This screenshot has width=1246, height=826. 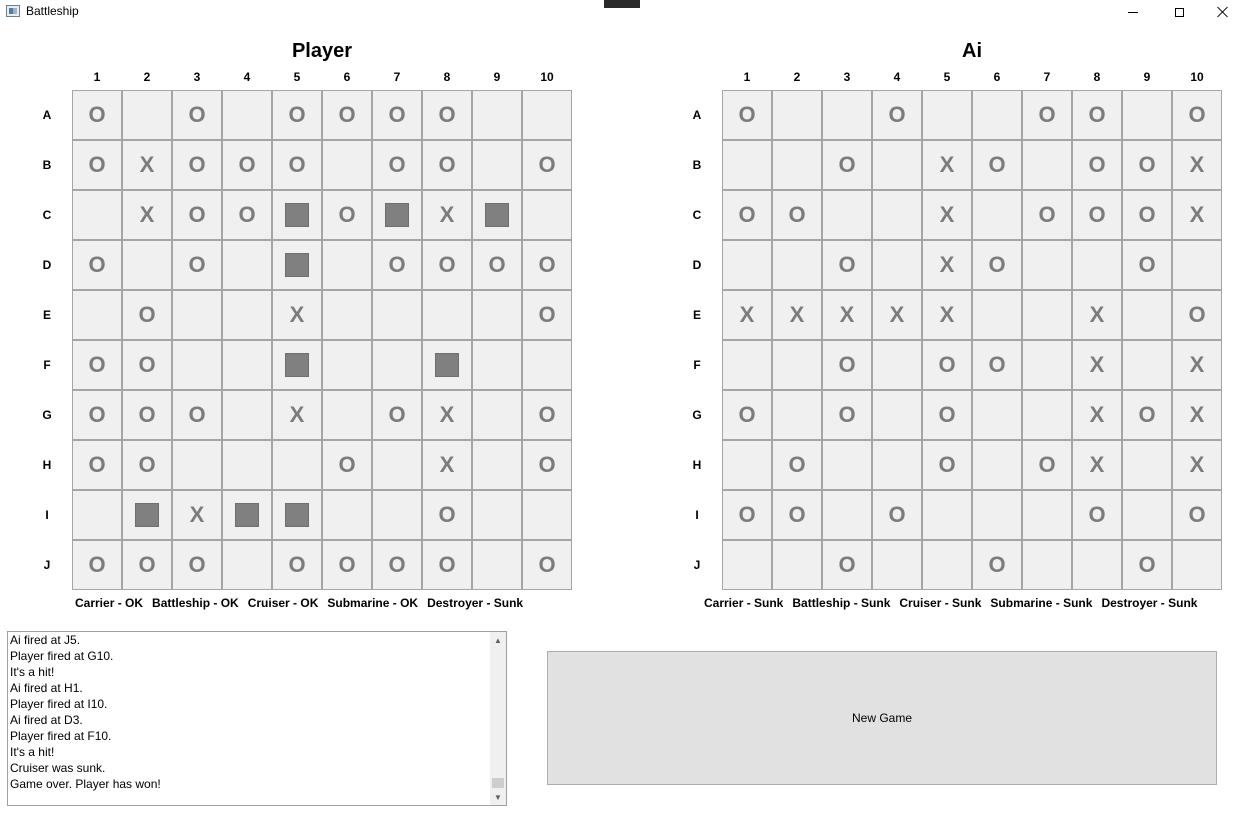 What do you see at coordinates (1047, 215) in the screenshot?
I see `grid-cell-C7: O` at bounding box center [1047, 215].